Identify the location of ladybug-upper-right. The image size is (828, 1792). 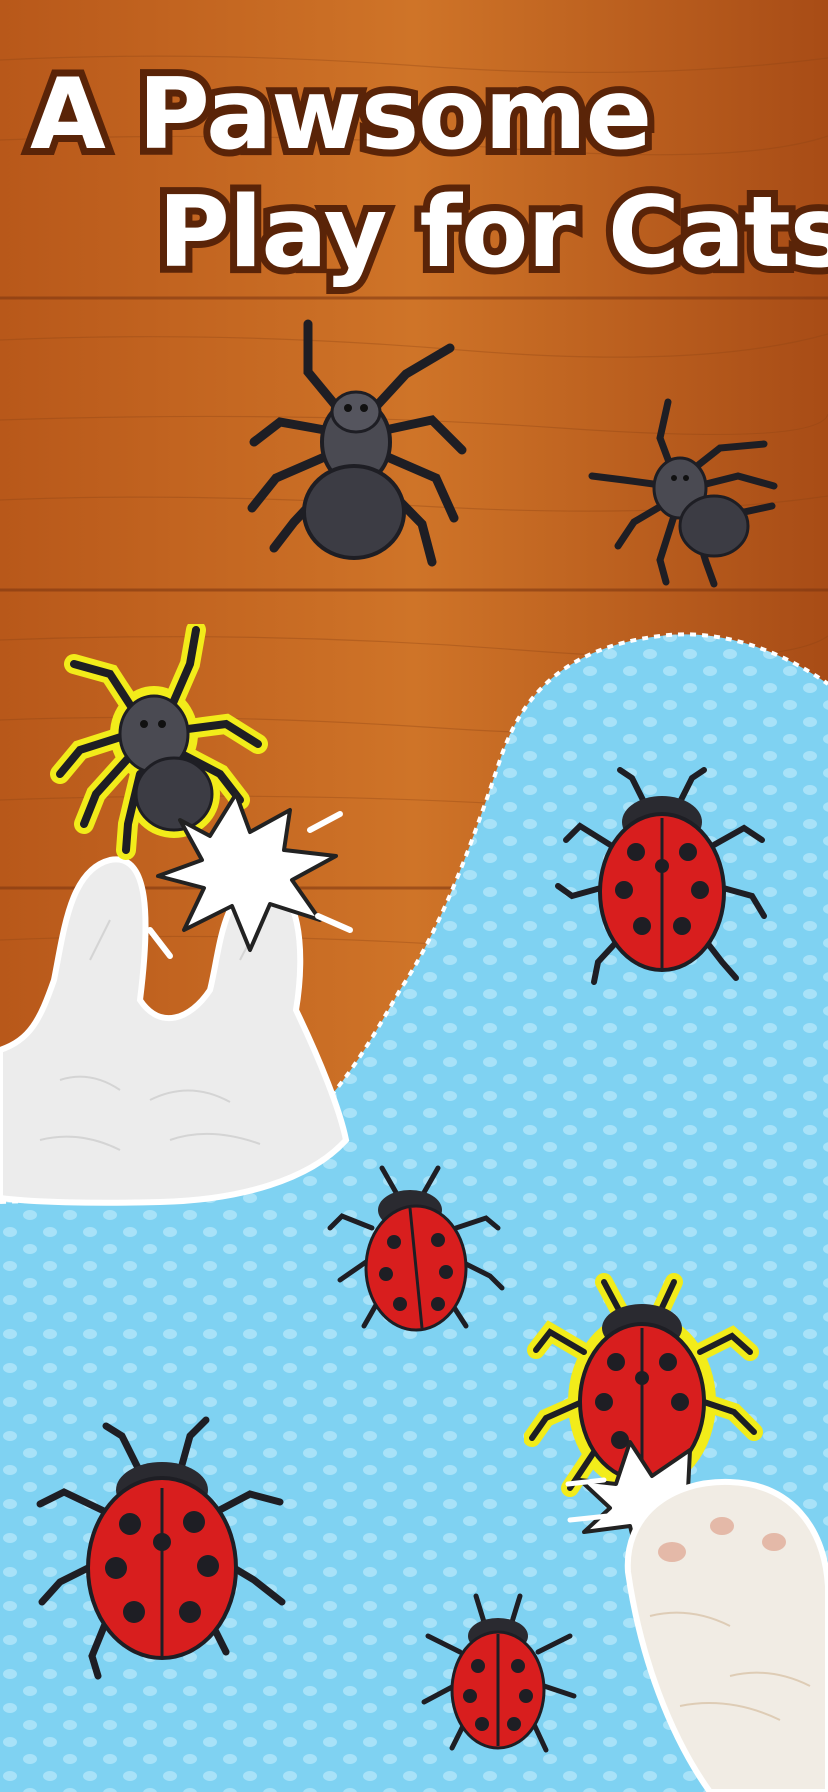
(662, 871).